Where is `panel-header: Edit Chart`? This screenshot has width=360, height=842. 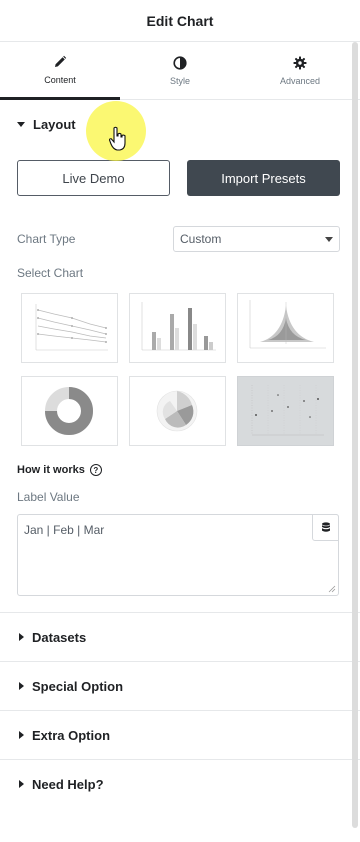
panel-header: Edit Chart is located at coordinates (180, 21).